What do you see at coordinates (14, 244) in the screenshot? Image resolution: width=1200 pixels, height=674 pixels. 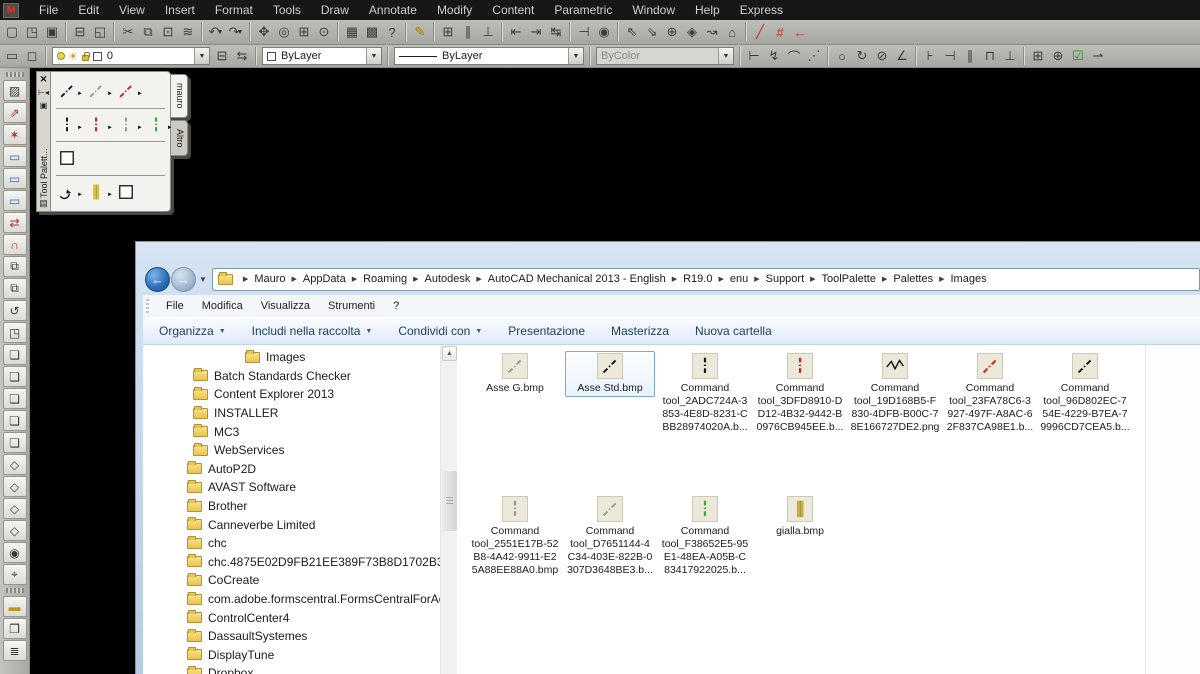 I see `magnet-icon: ∩` at bounding box center [14, 244].